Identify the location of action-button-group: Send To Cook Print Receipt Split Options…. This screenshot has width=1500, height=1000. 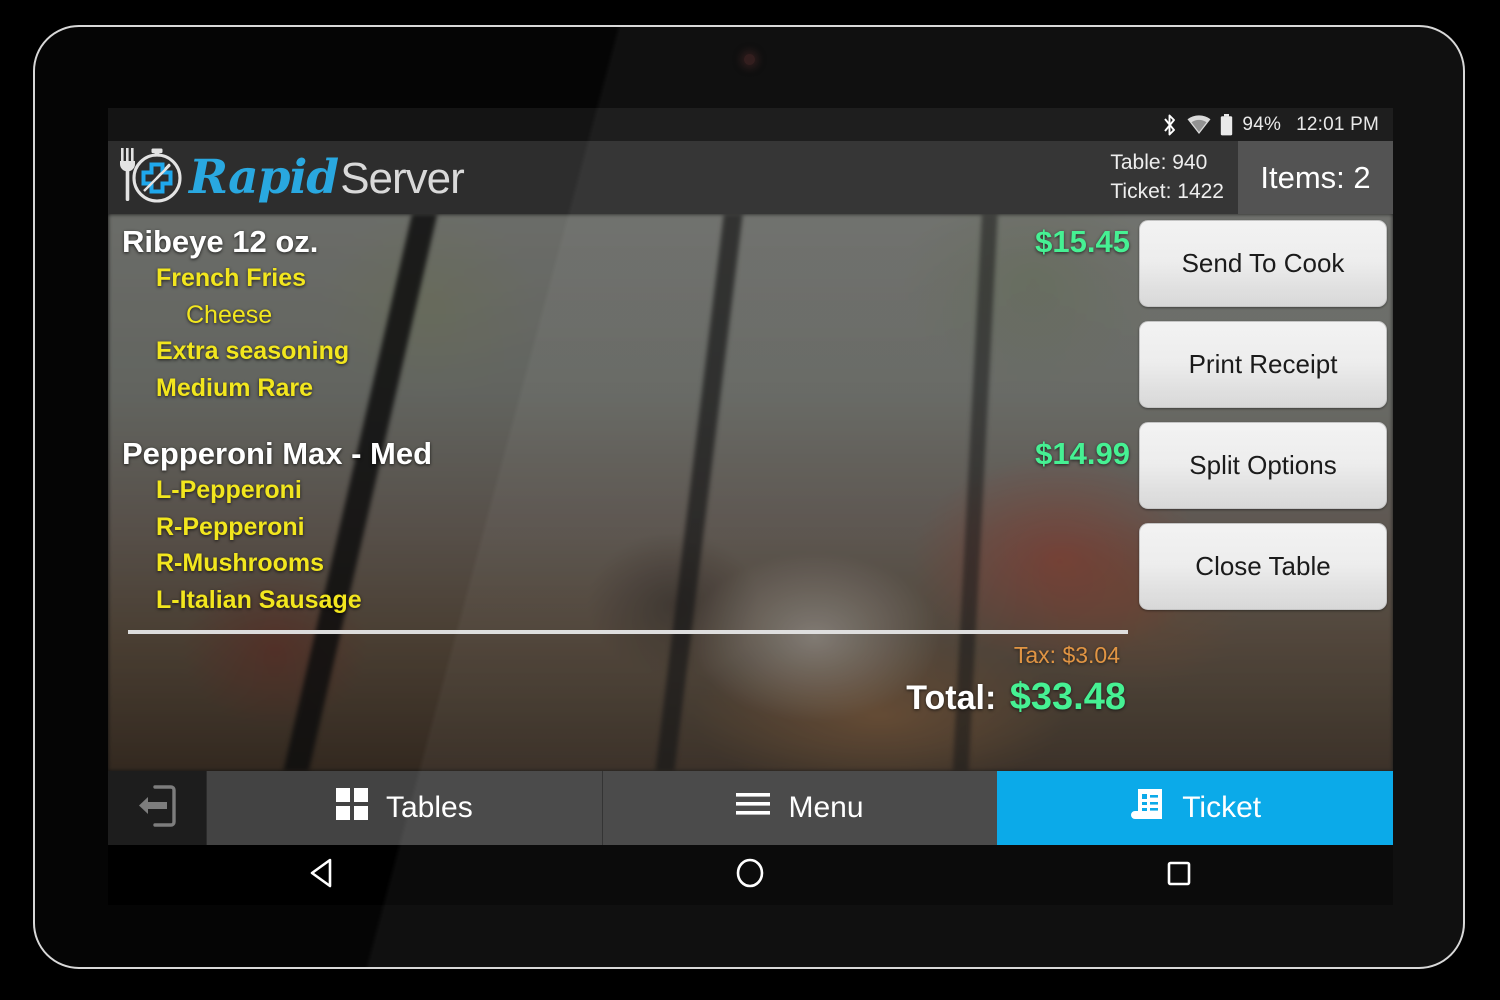
(1263, 415).